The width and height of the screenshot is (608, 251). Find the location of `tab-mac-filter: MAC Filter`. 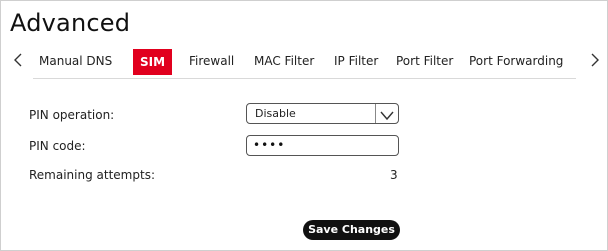

tab-mac-filter: MAC Filter is located at coordinates (284, 62).